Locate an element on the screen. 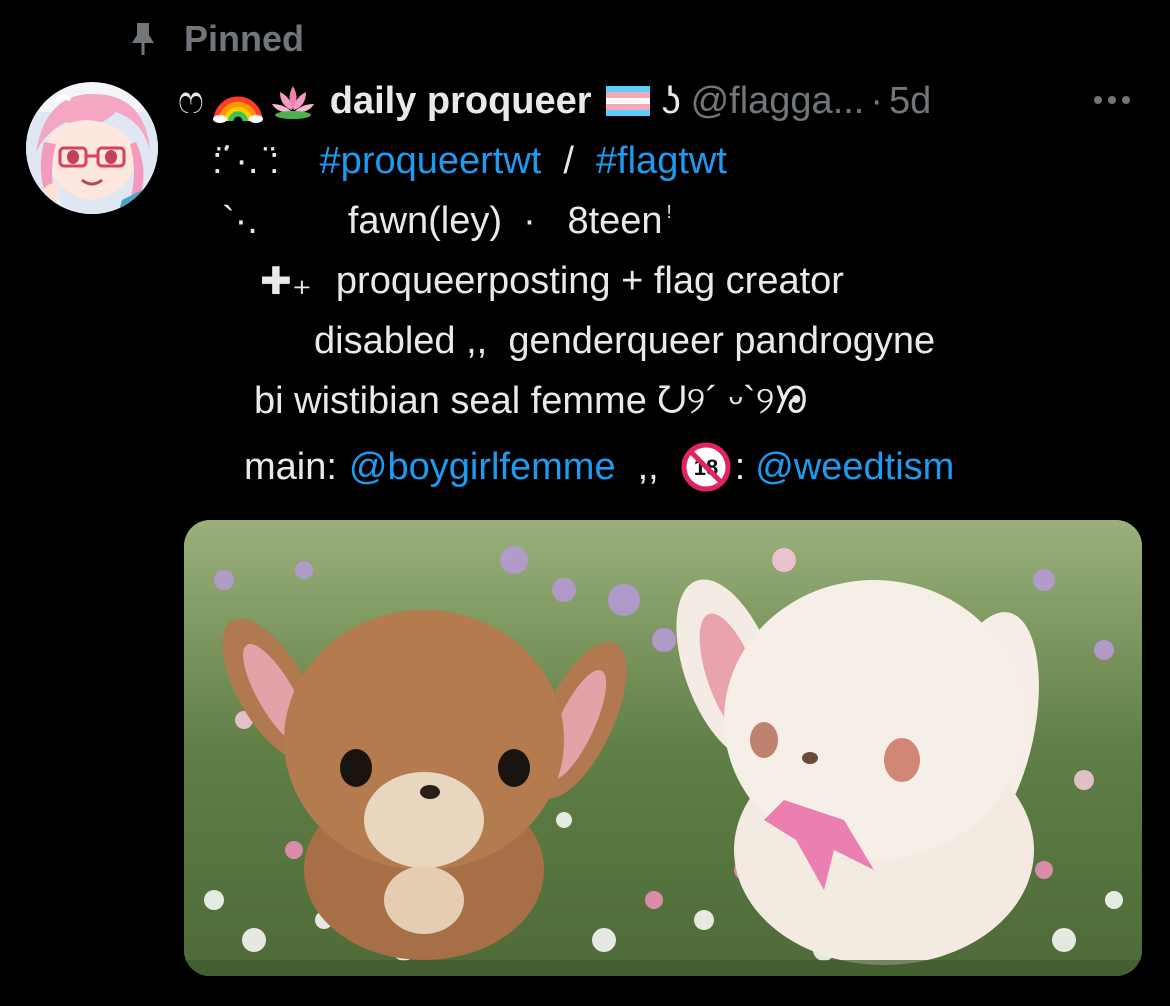  timestamp: 5d is located at coordinates (910, 101).